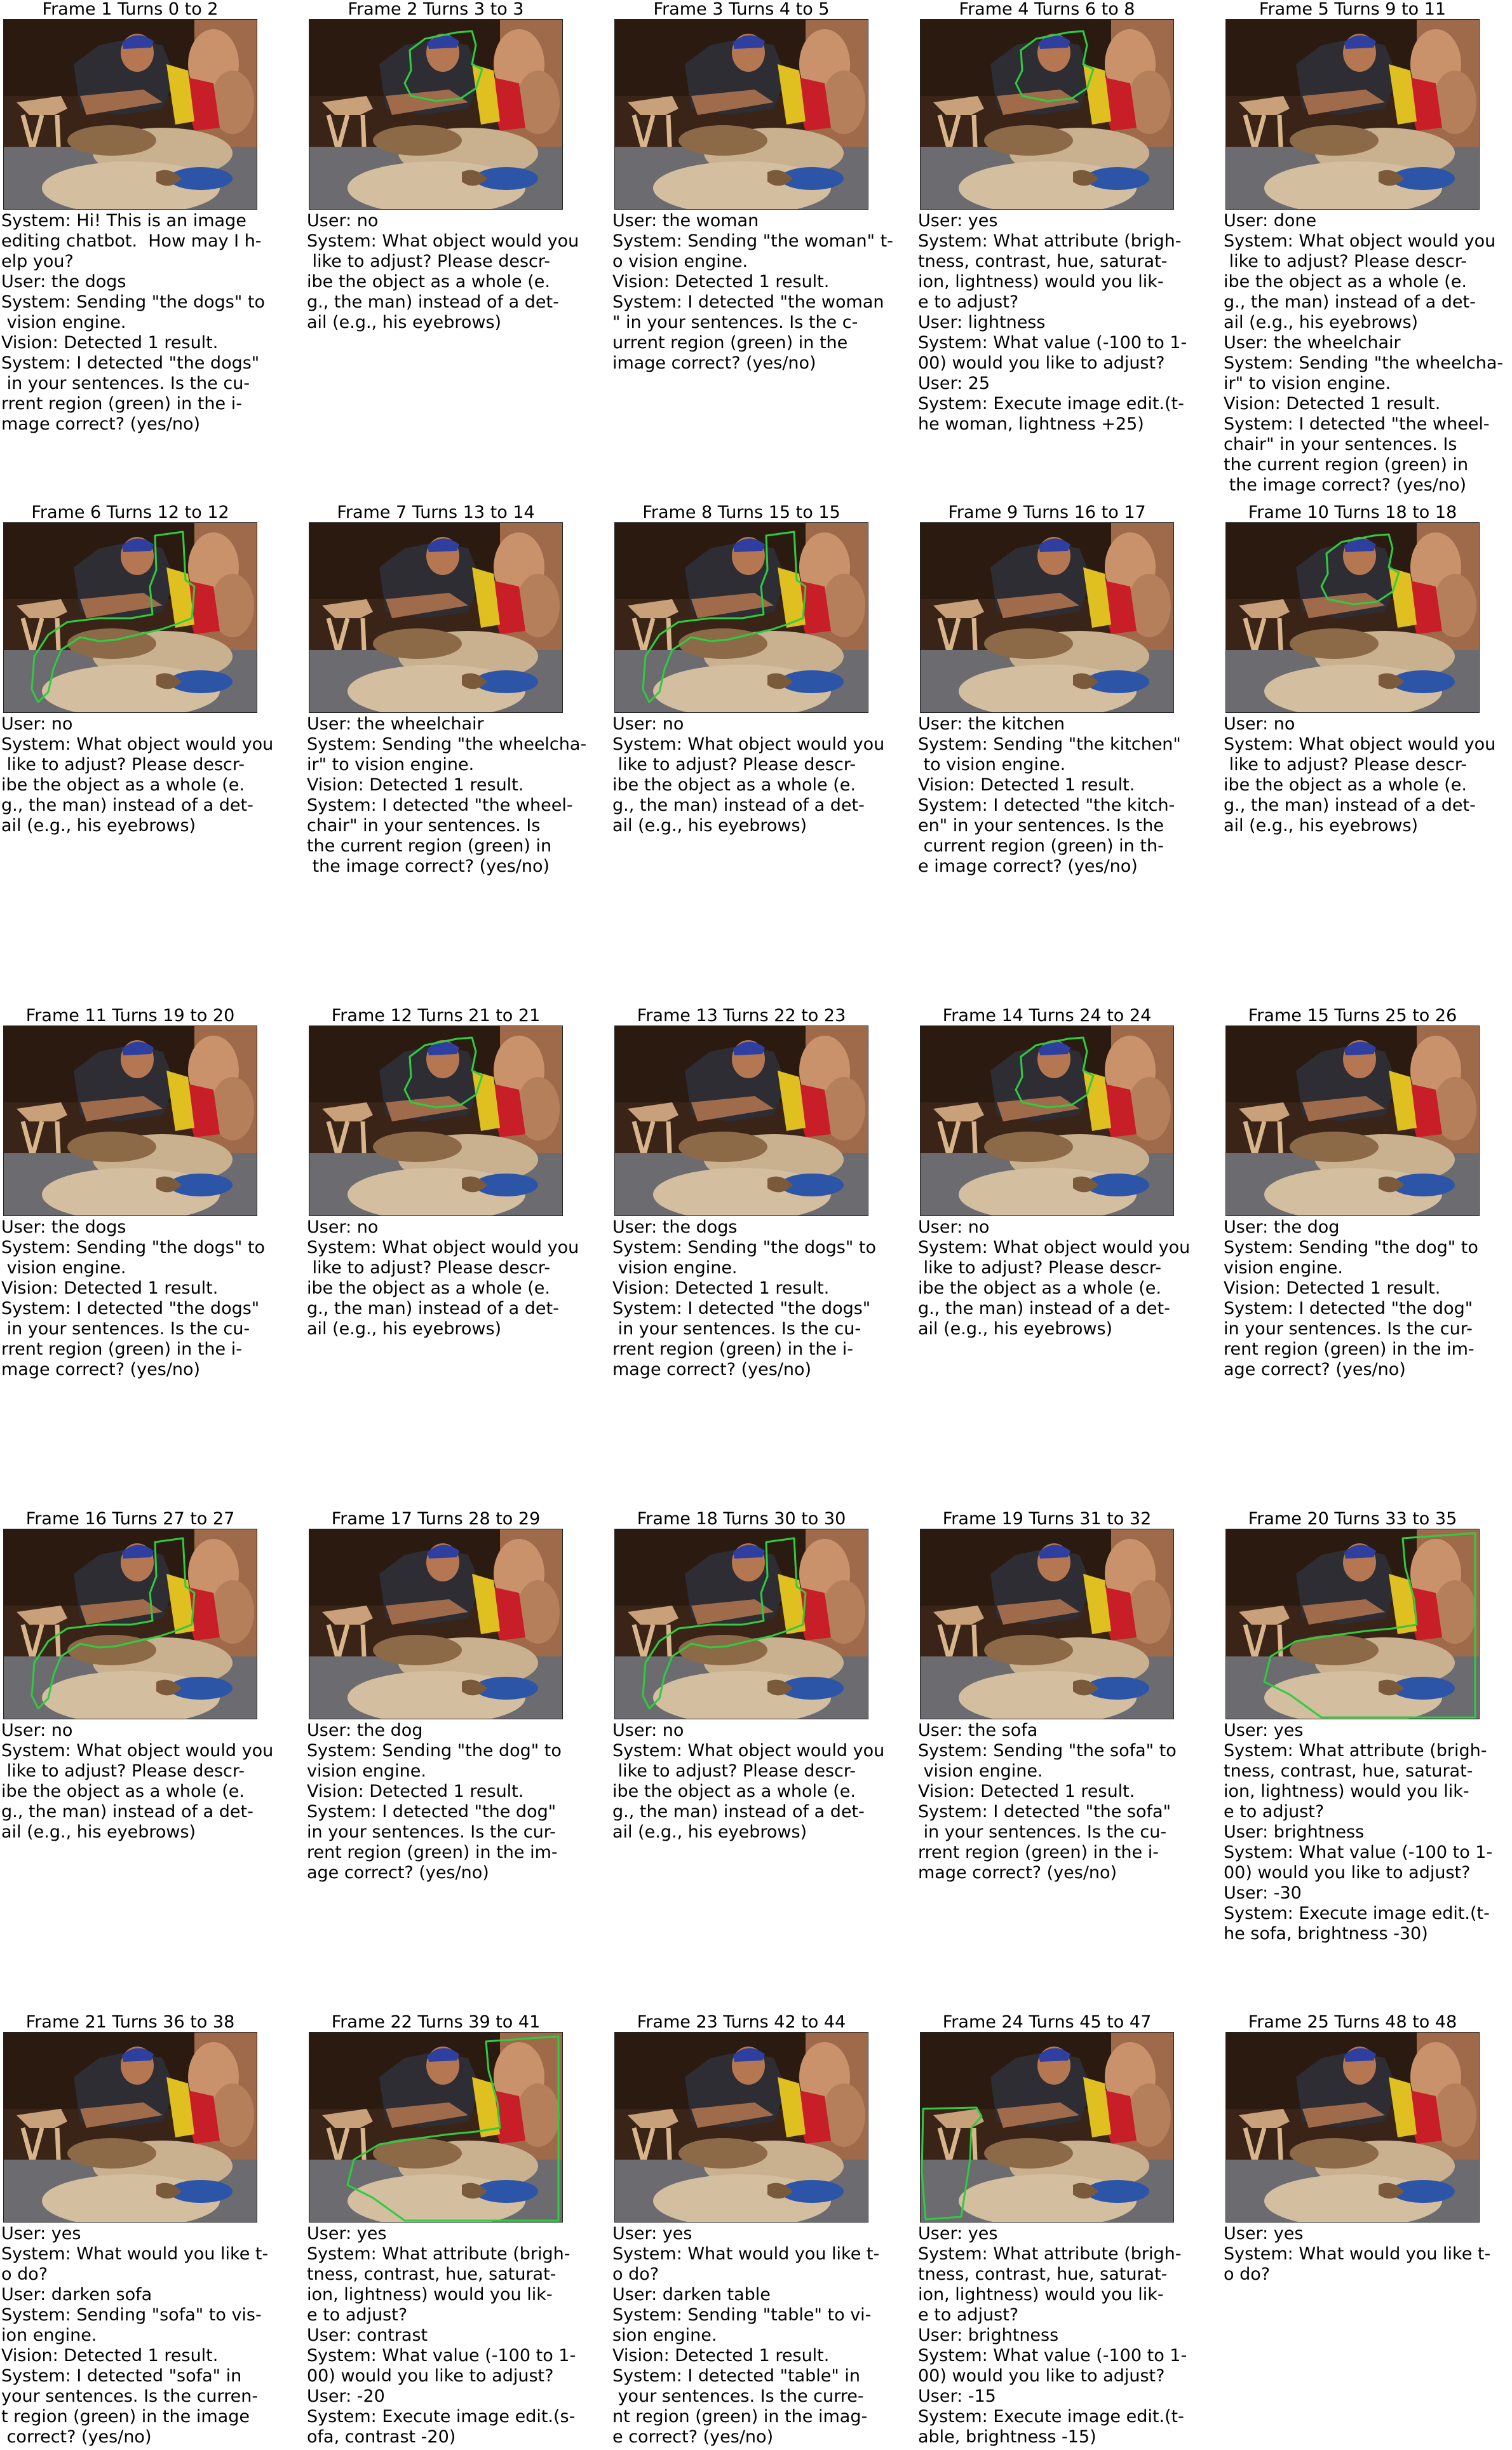 This screenshot has width=1512, height=2450. Describe the element at coordinates (121, 2376) in the screenshot. I see `dialogue-line: System: I detected "sofa" in` at that location.